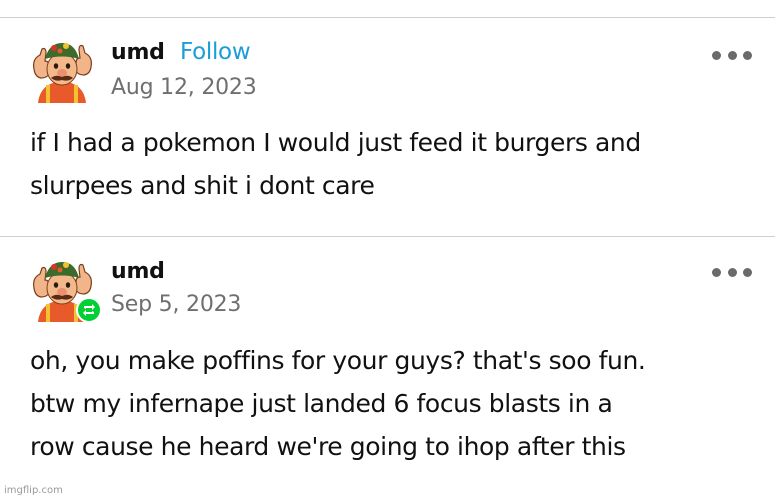 The height and width of the screenshot is (500, 775). Describe the element at coordinates (202, 185) in the screenshot. I see `post-body-line: slurpees and shit i dont care` at that location.